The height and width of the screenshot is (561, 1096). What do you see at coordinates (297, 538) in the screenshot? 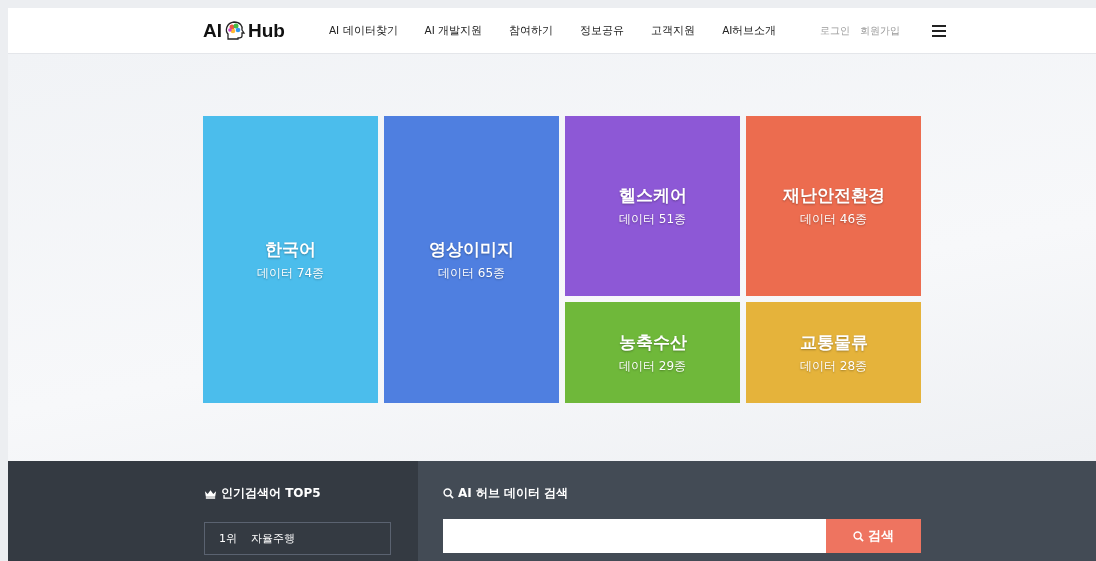
I see `popular-term: 1위 자율주행` at bounding box center [297, 538].